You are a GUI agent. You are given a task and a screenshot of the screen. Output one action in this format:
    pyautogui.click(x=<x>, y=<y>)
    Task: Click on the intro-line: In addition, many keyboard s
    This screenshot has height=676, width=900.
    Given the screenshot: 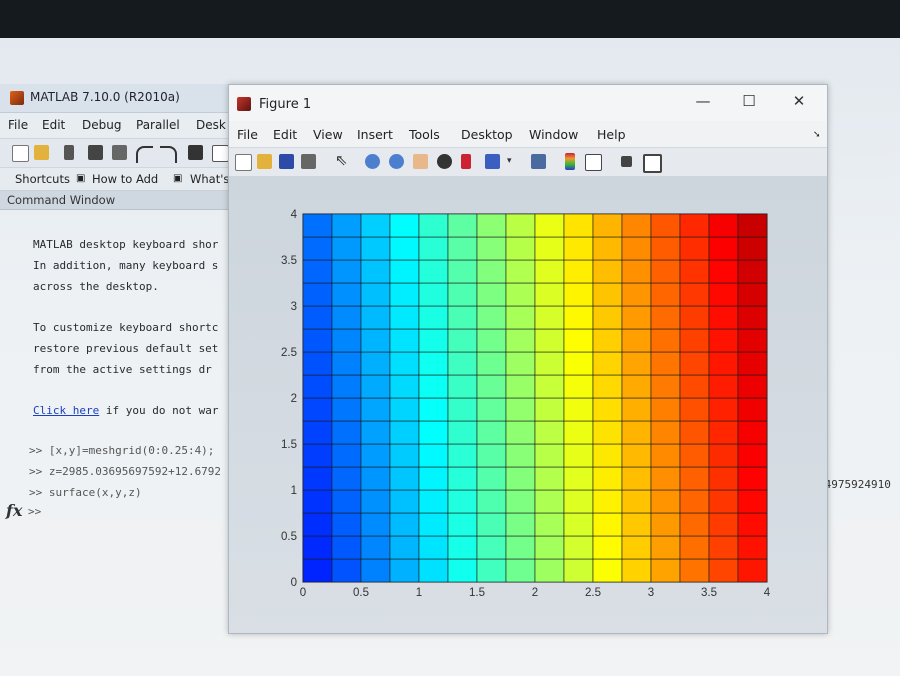 What is the action you would take?
    pyautogui.click(x=126, y=265)
    